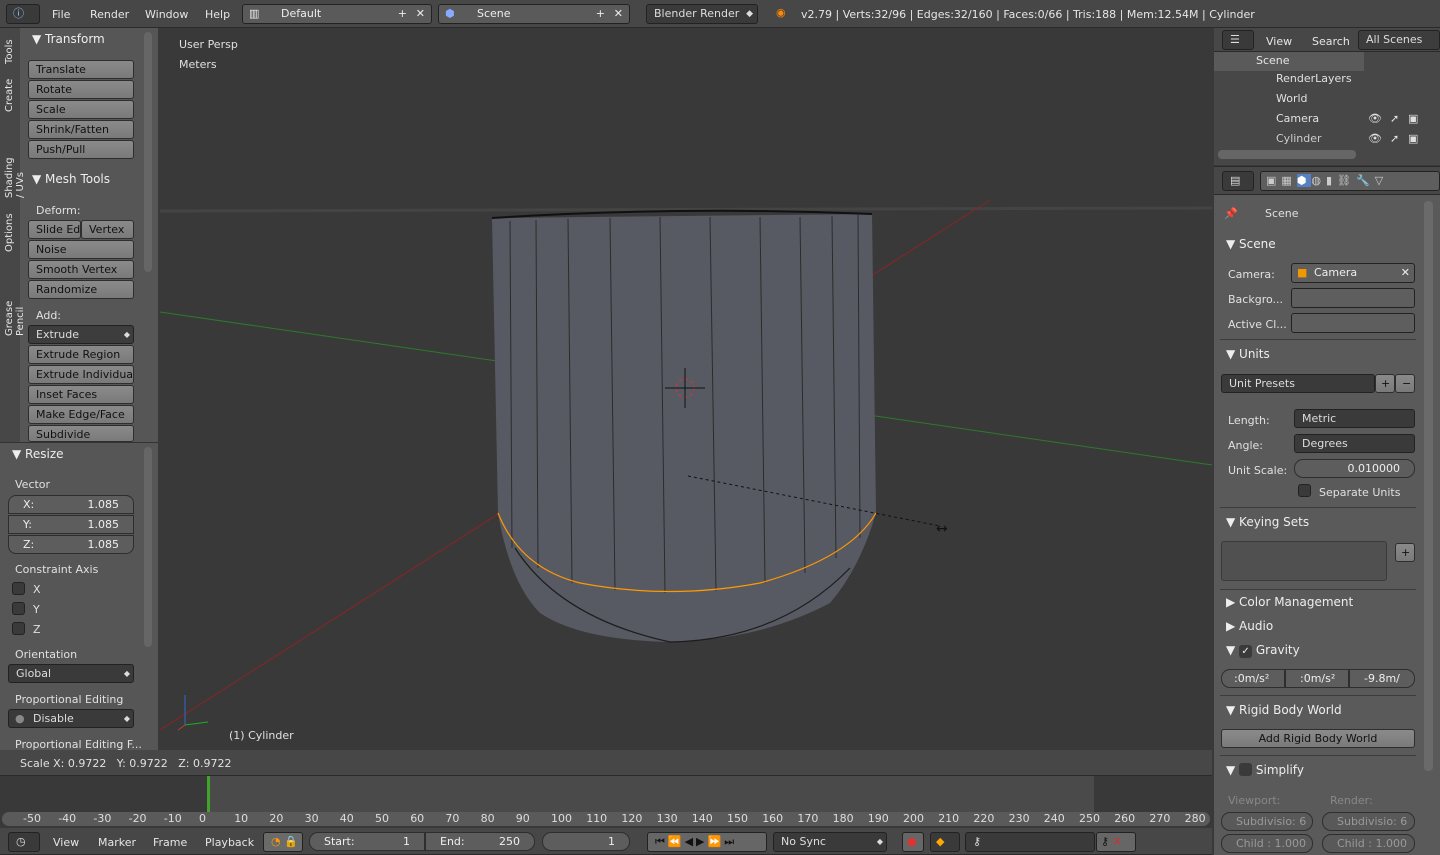  Describe the element at coordinates (81, 414) in the screenshot. I see `make-edge-face-button: Make Edge/Face` at that location.